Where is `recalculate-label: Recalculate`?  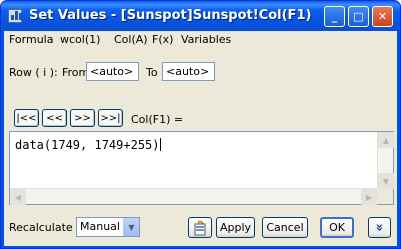 recalculate-label: Recalculate is located at coordinates (41, 227).